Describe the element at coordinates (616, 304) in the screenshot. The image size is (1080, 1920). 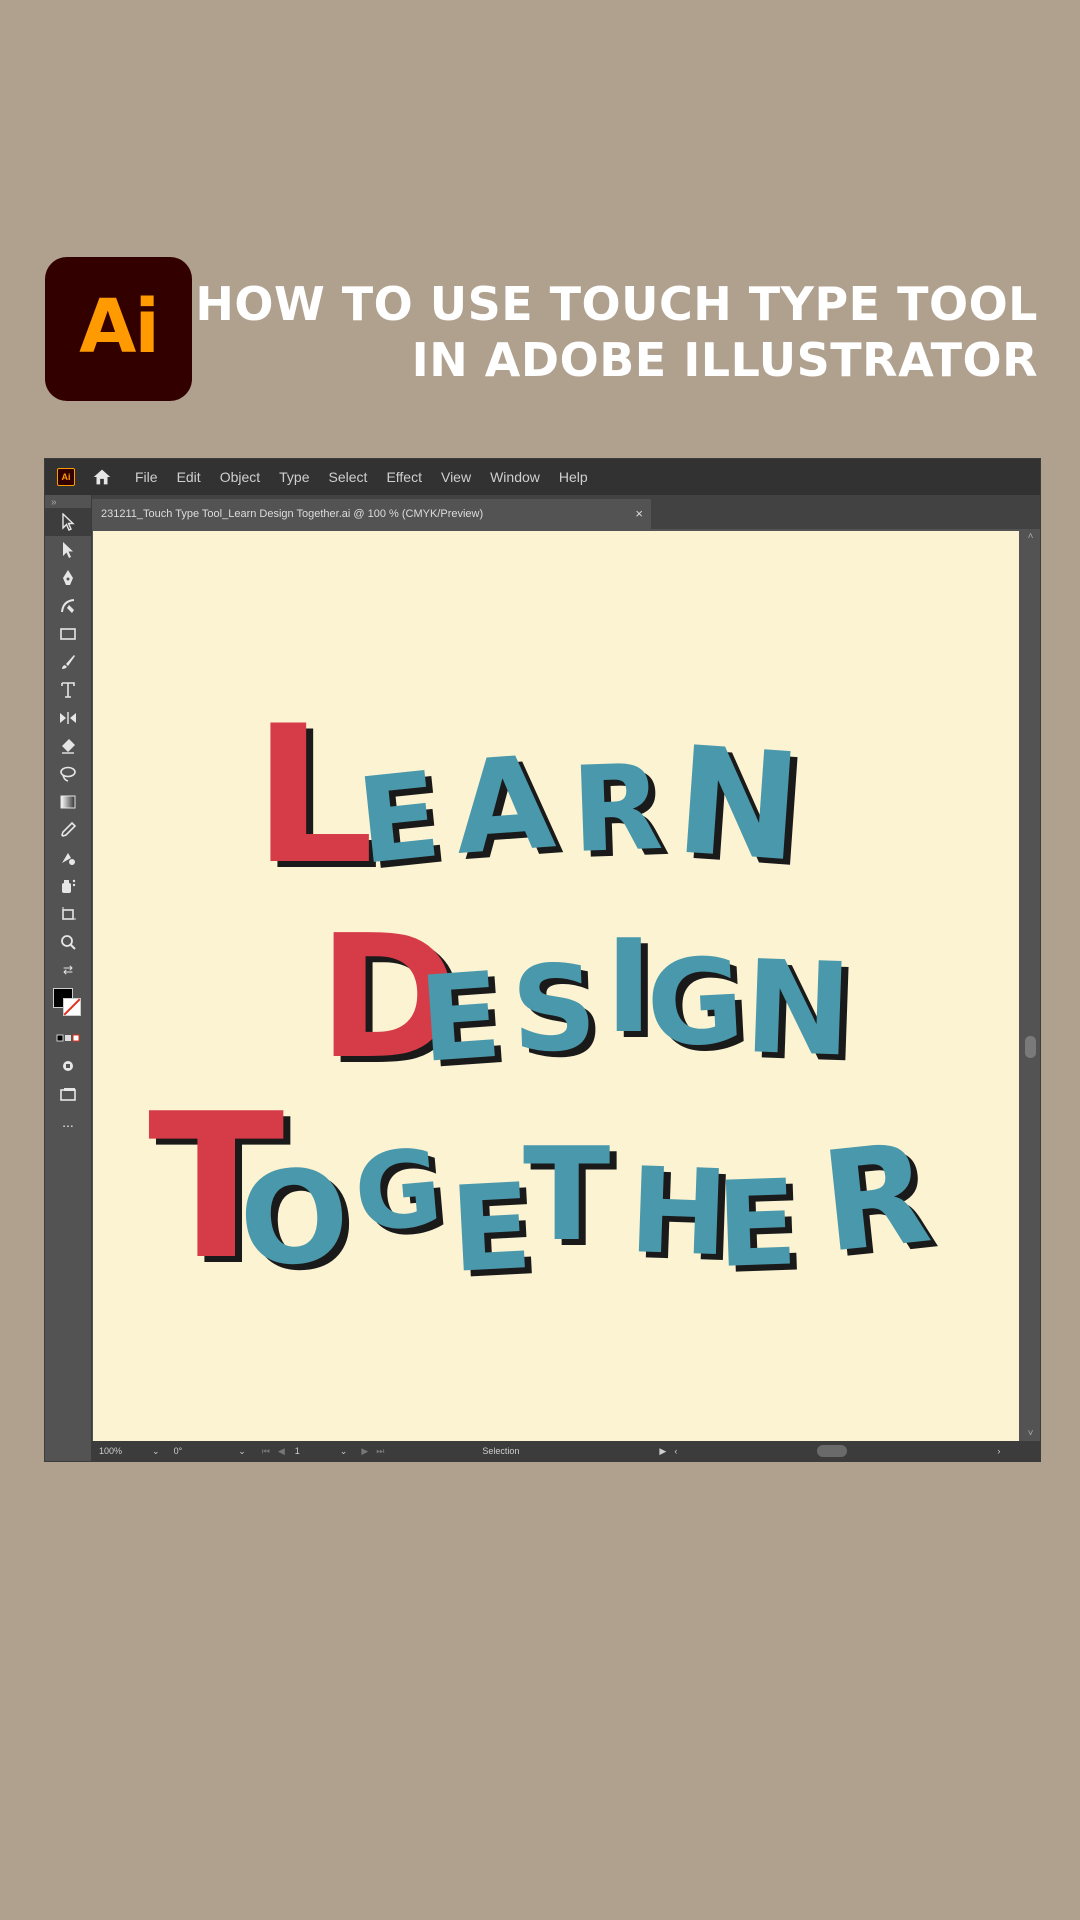
I see `title-line-1: HOW TO USE TOUCH TYPE TOOL` at that location.